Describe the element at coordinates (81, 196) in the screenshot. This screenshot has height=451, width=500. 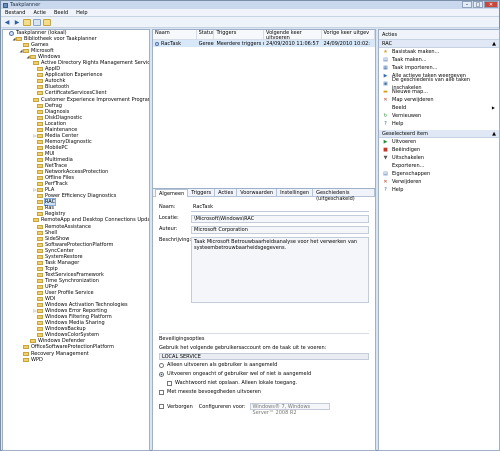
I see `tree-item-label: Power Efficiency Diagnostics` at that location.